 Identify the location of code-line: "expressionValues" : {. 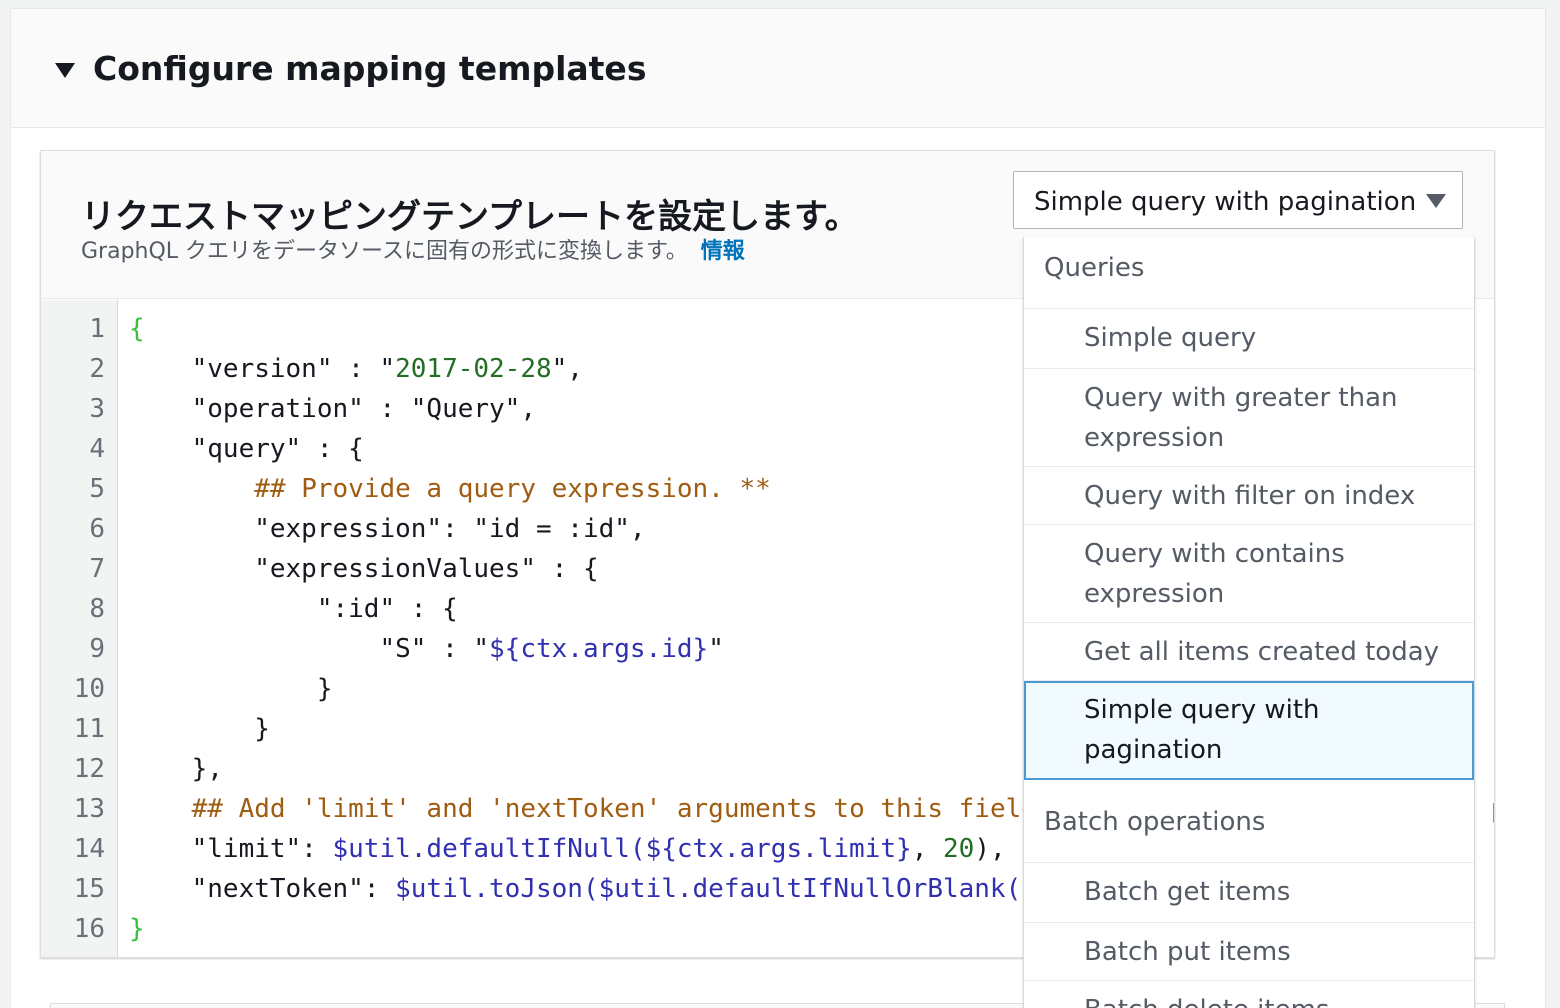
(364, 569).